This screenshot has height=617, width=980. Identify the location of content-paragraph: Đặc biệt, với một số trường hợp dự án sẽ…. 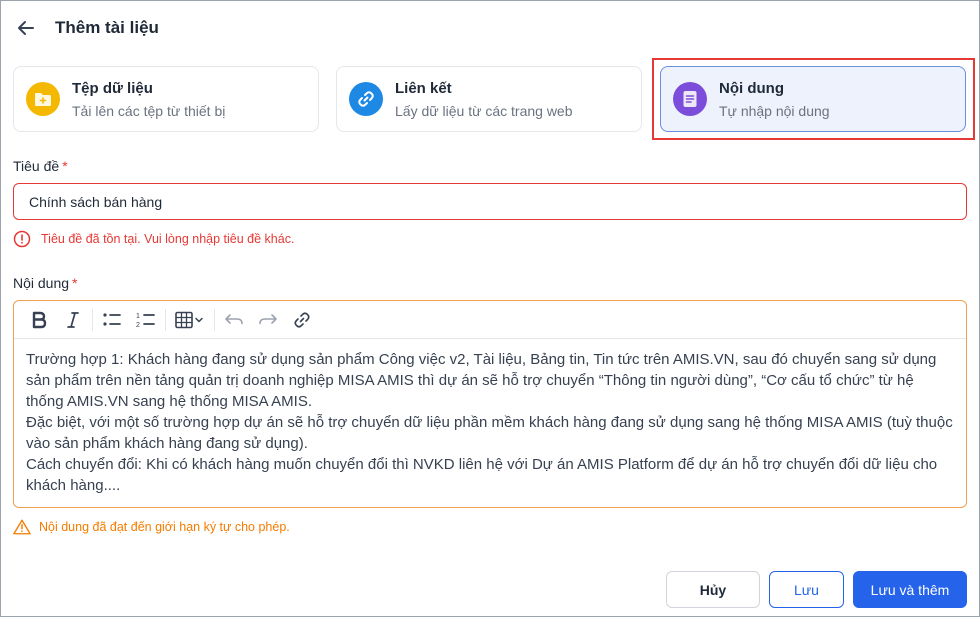
(489, 433).